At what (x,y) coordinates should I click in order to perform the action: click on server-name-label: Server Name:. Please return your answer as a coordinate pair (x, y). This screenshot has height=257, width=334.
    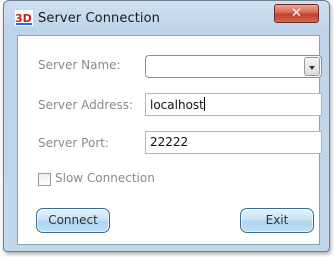
    Looking at the image, I should click on (79, 65).